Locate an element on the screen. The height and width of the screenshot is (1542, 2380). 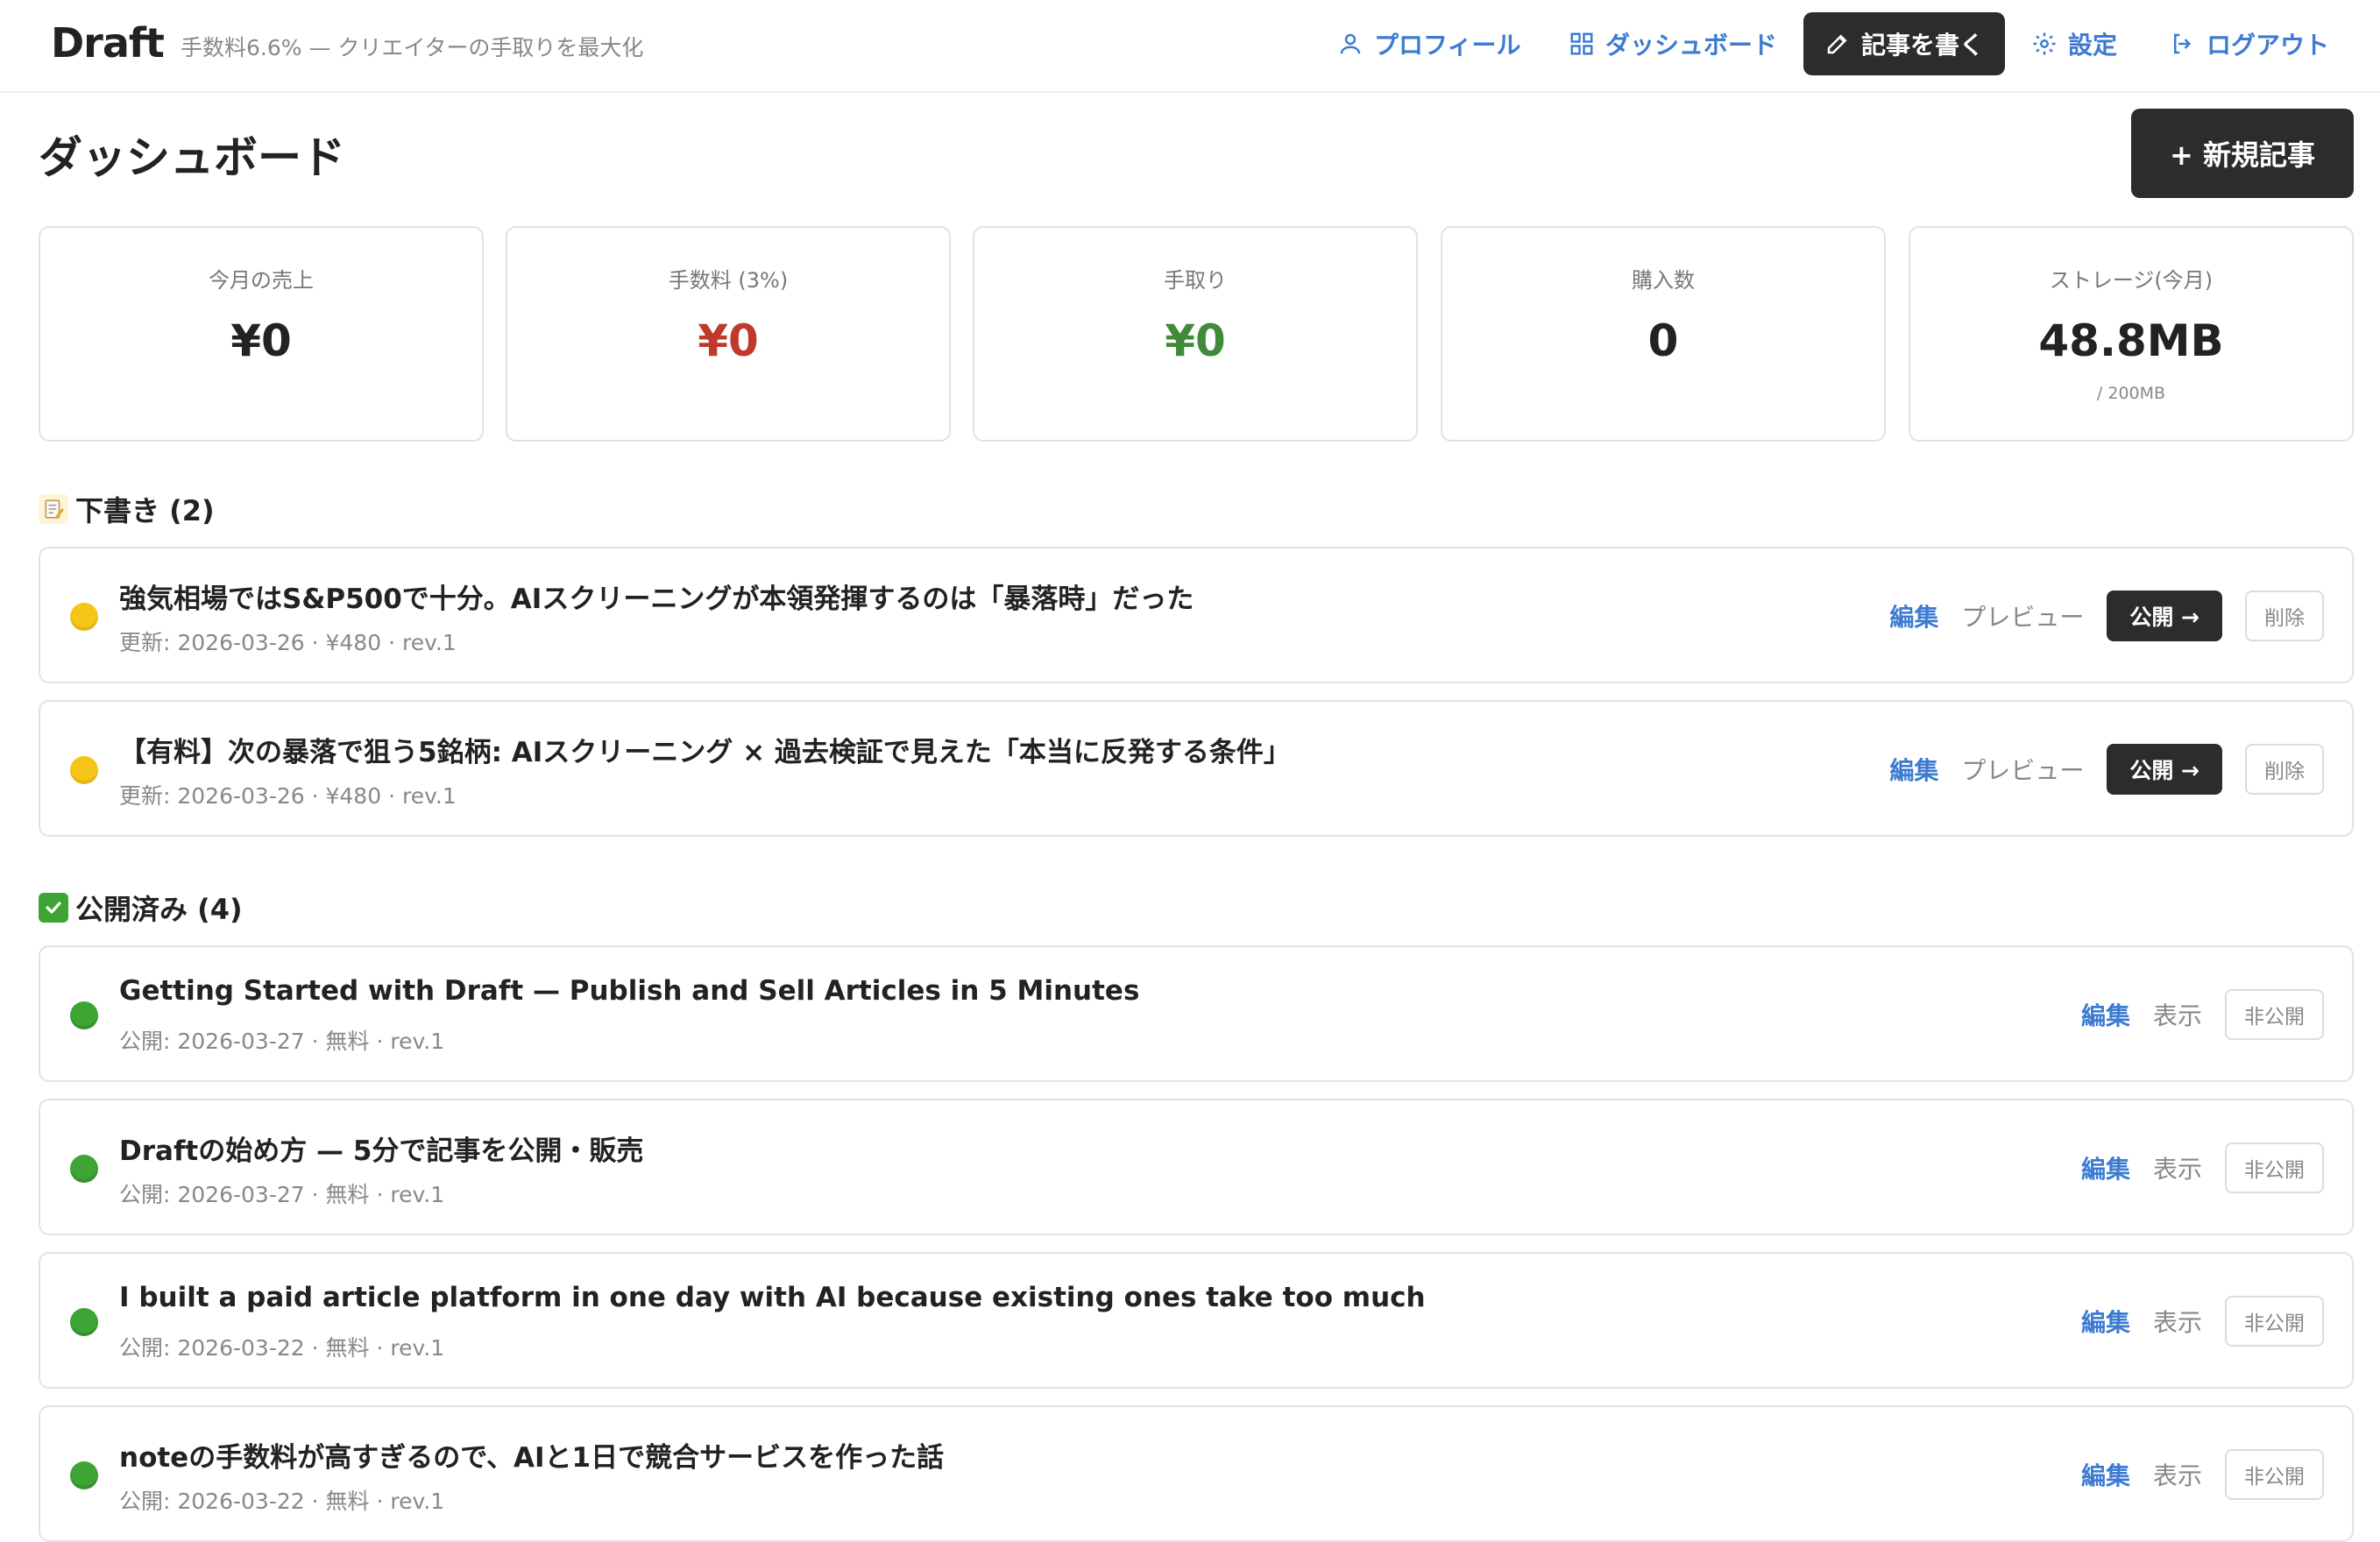
published-title: Draftの始め方 — 5分で記事を公開・販売 is located at coordinates (381, 1148).